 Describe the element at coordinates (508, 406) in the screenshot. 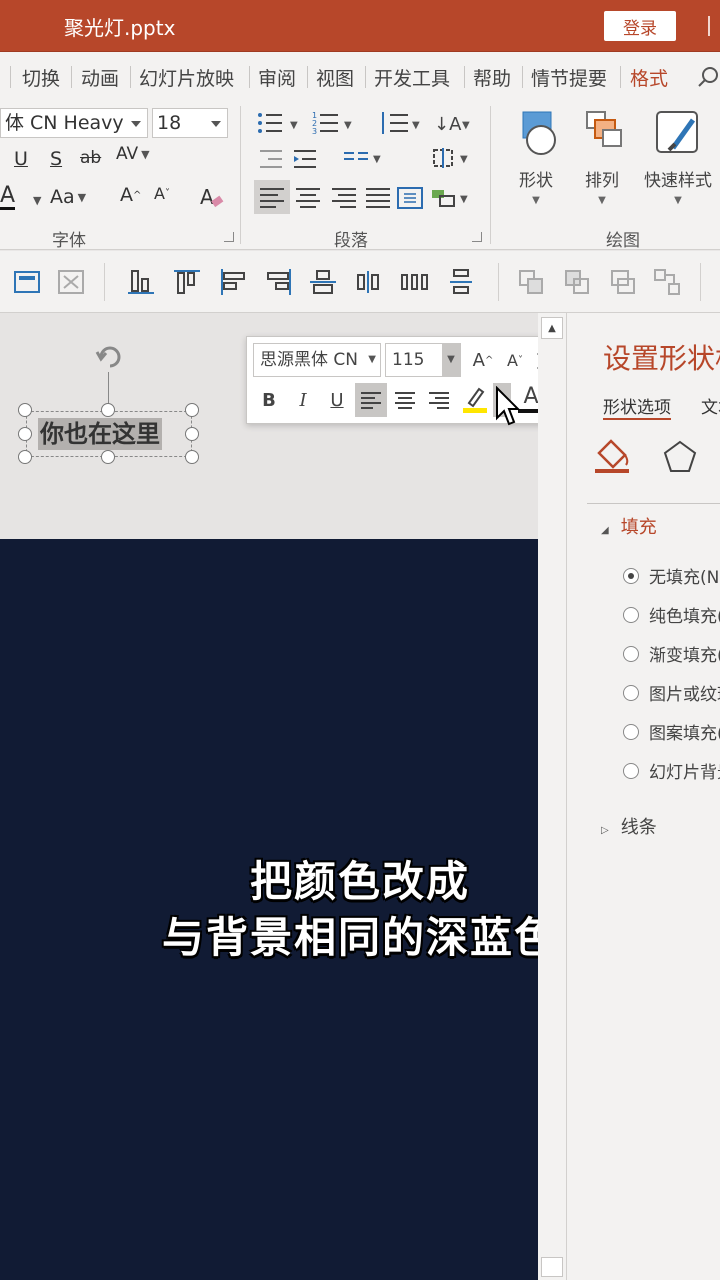

I see `mouse-cursor-icon` at that location.